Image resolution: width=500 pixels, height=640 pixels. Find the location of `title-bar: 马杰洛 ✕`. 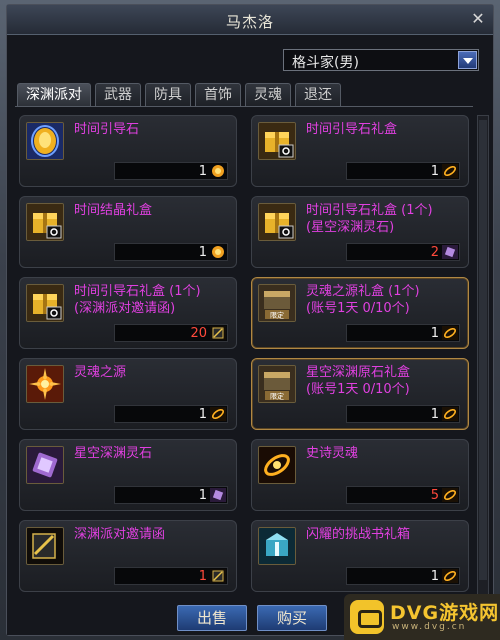

title-bar: 马杰洛 ✕ is located at coordinates (250, 20).